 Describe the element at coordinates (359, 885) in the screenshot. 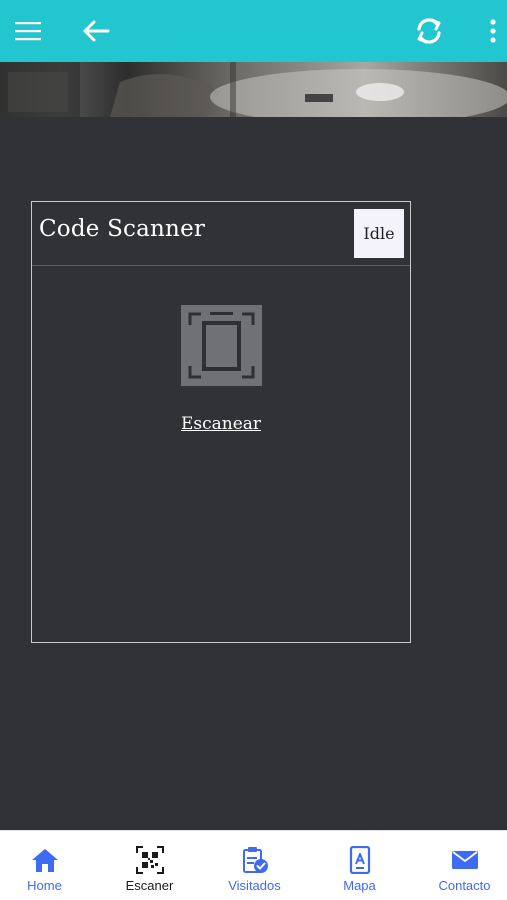

I see `nav-label-mapa: Mapa` at that location.